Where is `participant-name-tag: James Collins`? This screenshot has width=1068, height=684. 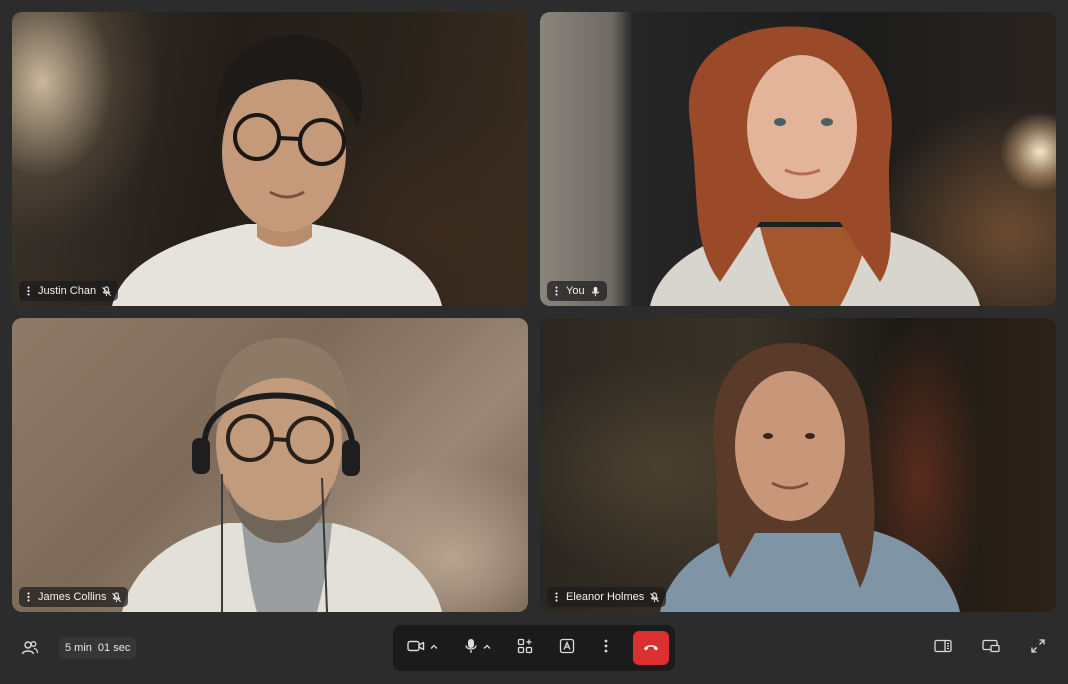 participant-name-tag: James Collins is located at coordinates (74, 597).